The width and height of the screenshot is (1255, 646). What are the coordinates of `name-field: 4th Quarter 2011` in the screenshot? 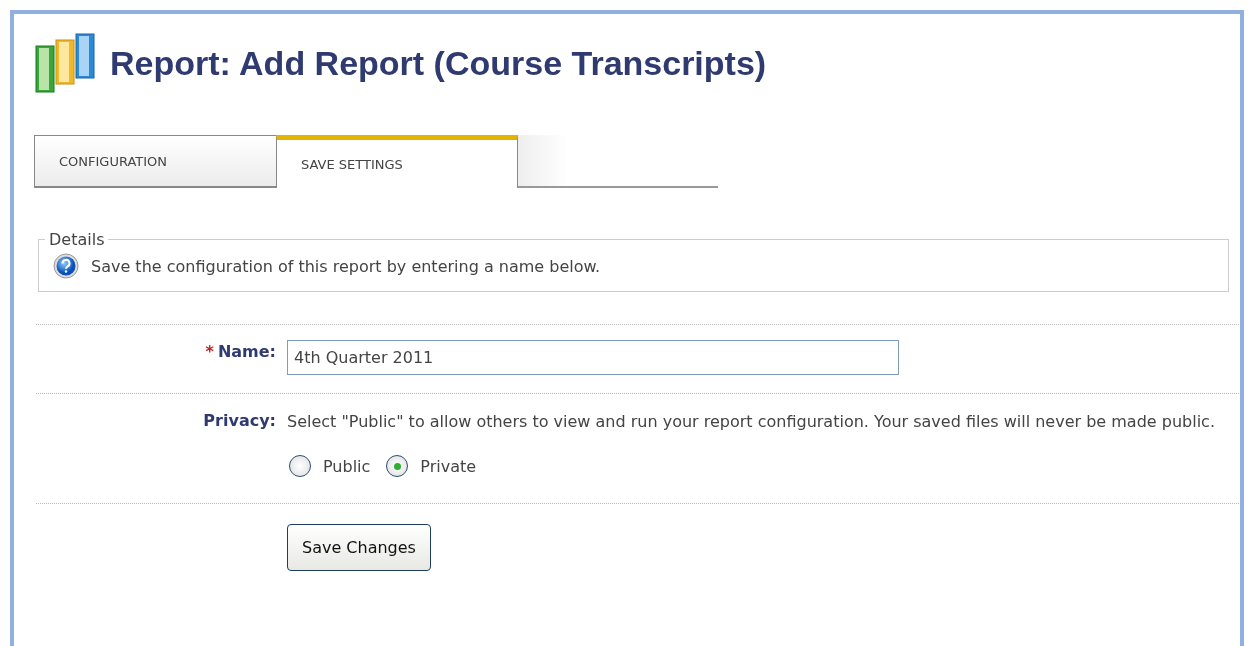 It's located at (593, 357).